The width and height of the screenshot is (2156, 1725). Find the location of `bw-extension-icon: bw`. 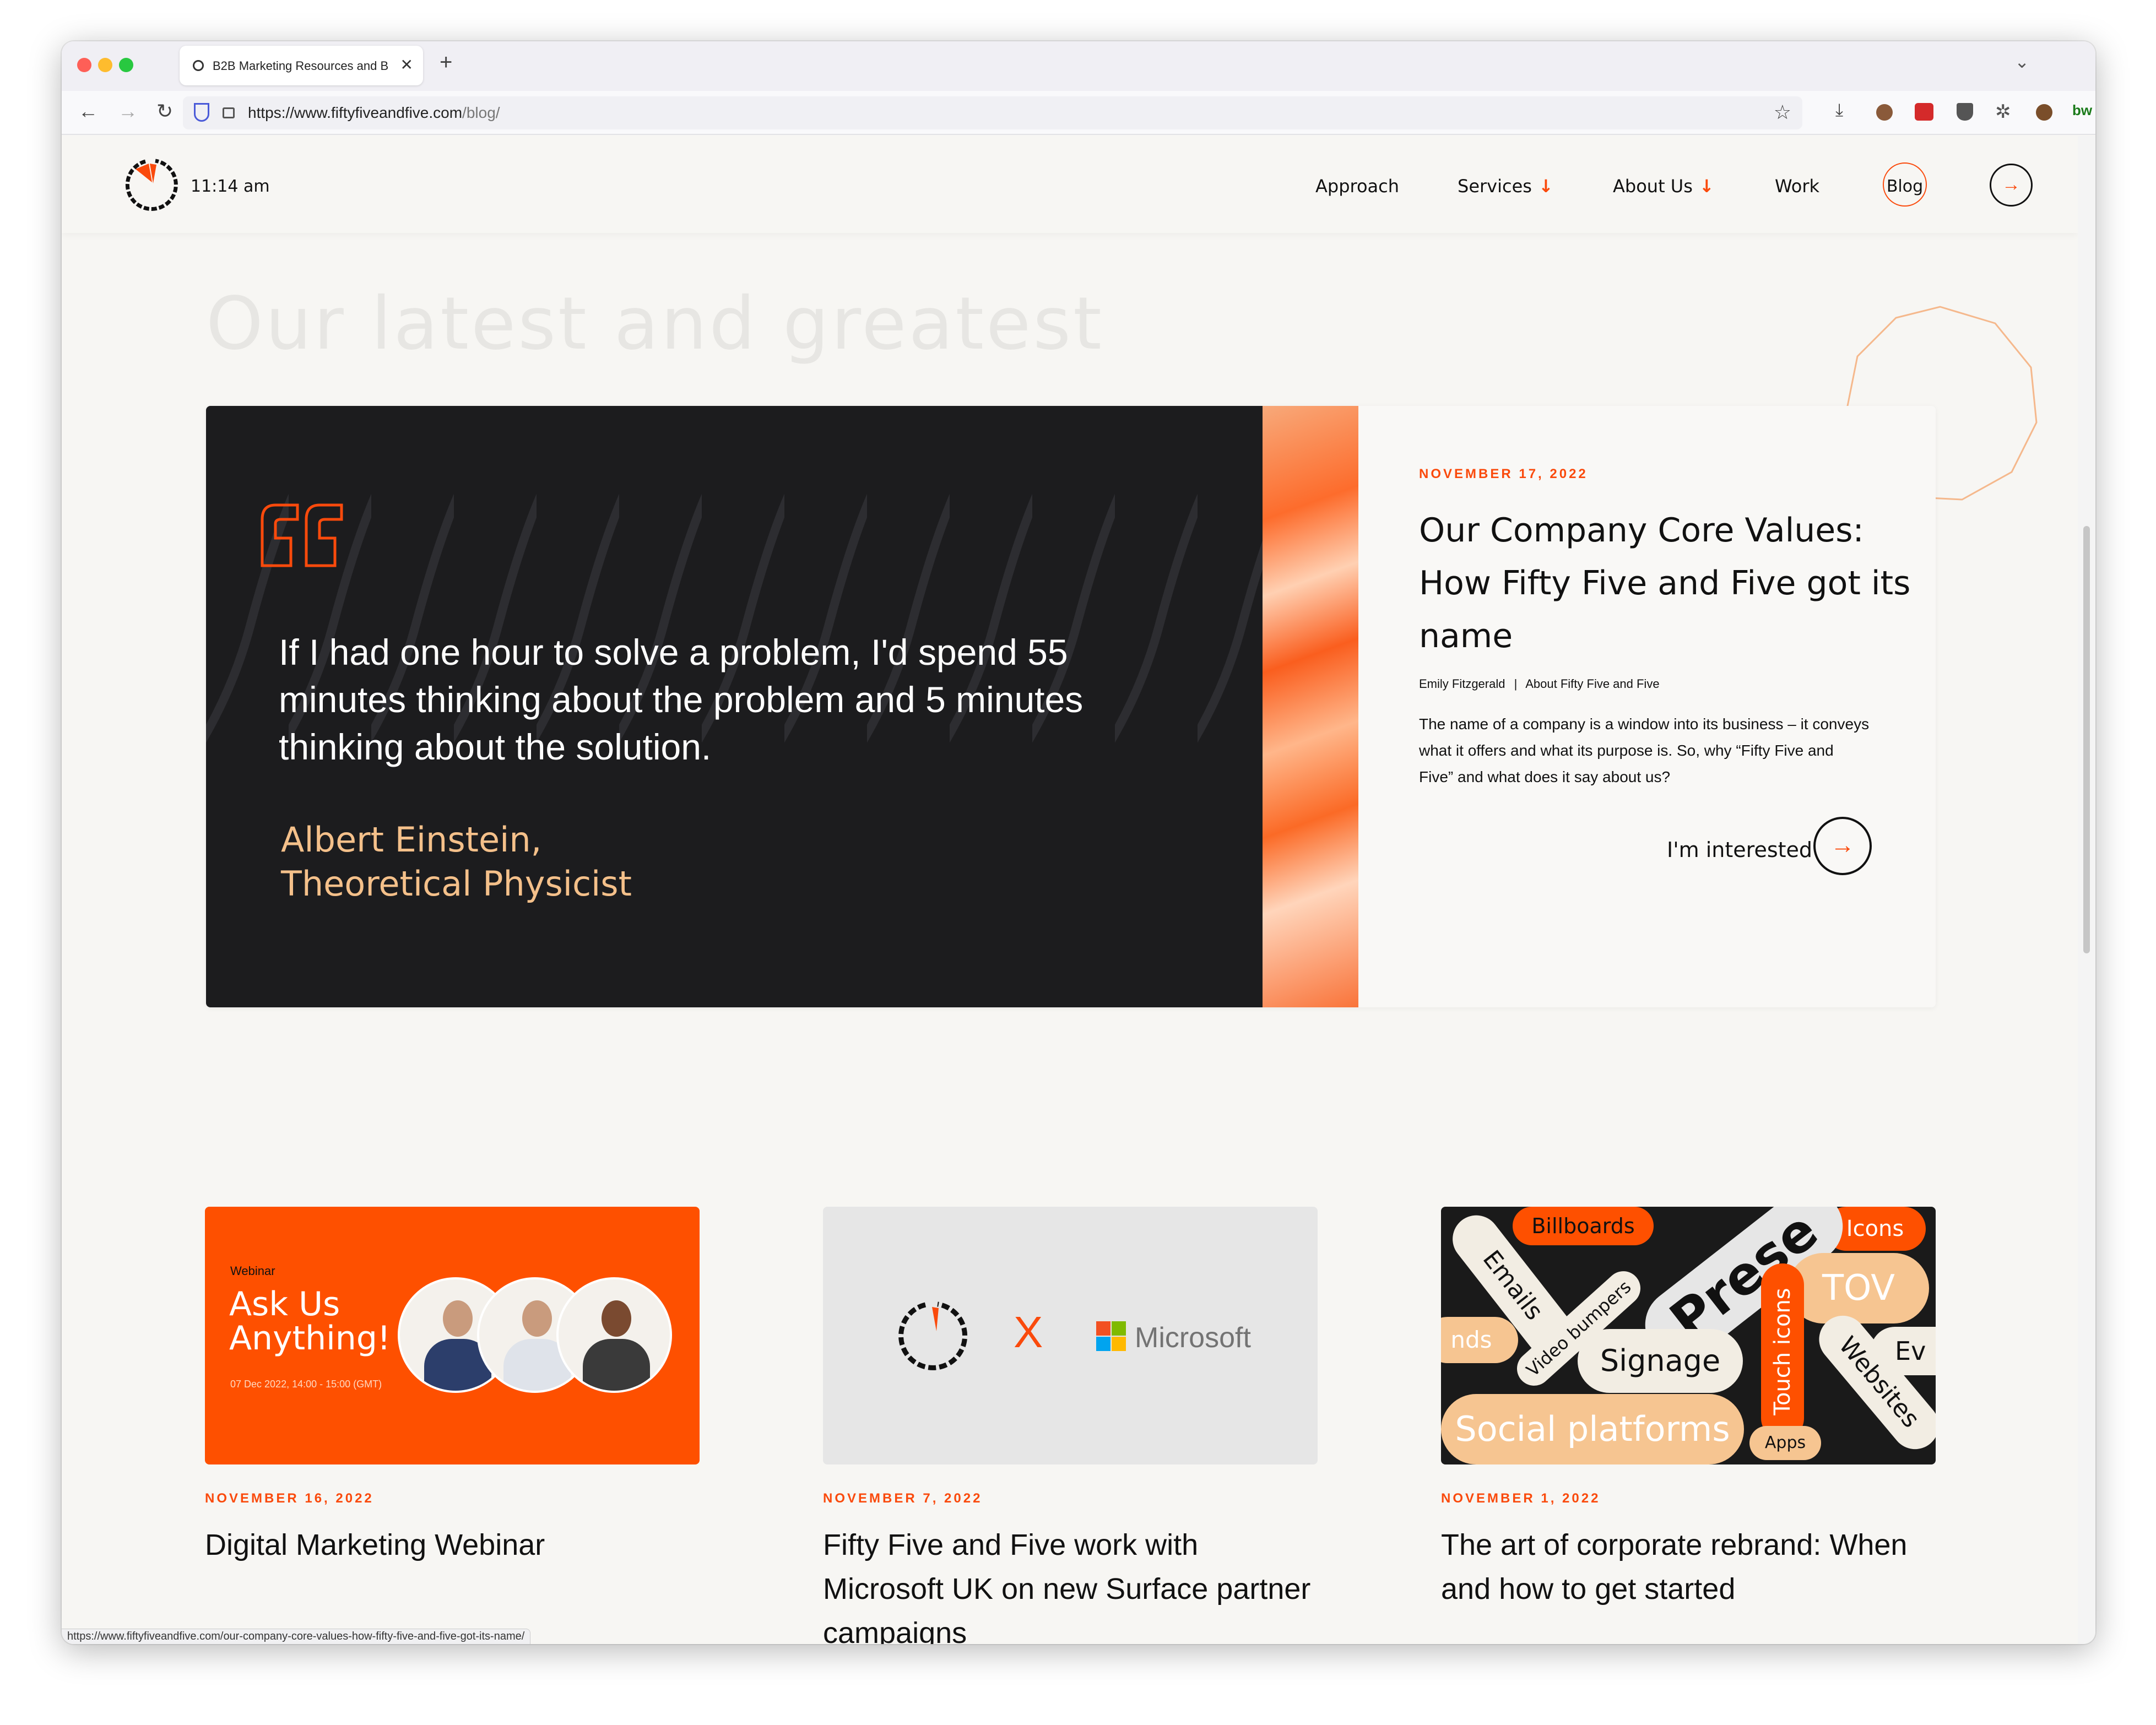

bw-extension-icon: bw is located at coordinates (2082, 110).